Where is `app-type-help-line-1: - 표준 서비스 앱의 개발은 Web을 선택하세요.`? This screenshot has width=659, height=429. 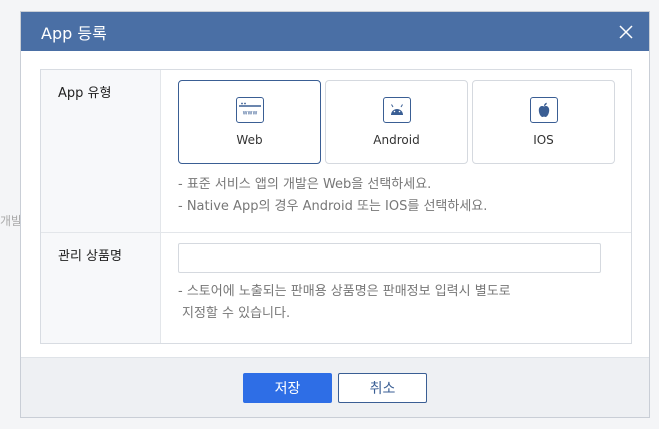
app-type-help-line-1: - 표준 서비스 앱의 개발은 Web을 선택하세요. is located at coordinates (305, 184).